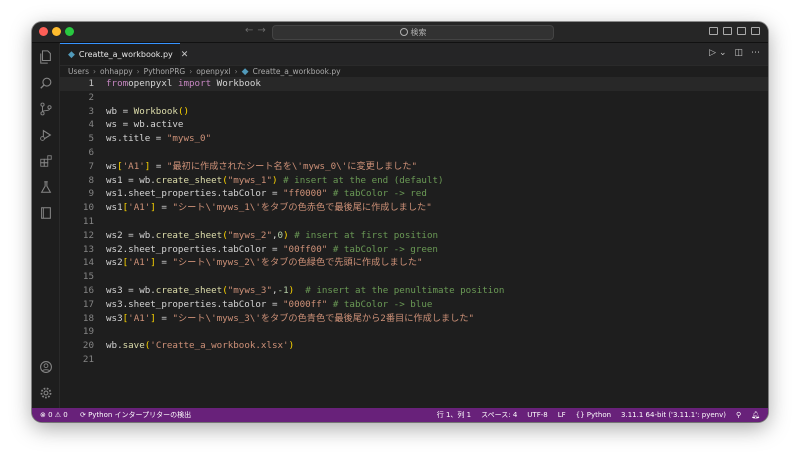 The height and width of the screenshot is (464, 800). What do you see at coordinates (414, 125) in the screenshot?
I see `code-line: 4 ws = wb.active` at bounding box center [414, 125].